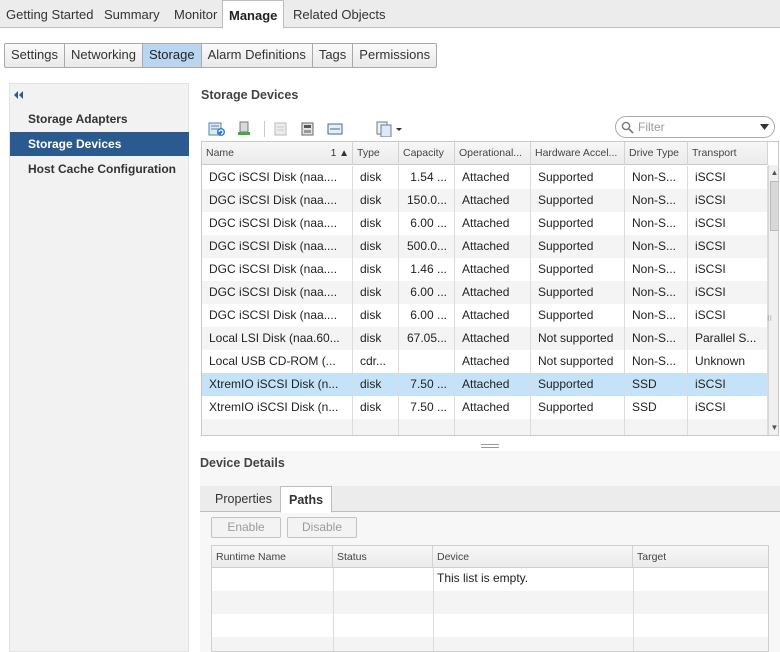 The image size is (780, 652). What do you see at coordinates (728, 361) in the screenshot?
I see `device-transport-cell: Unknown` at bounding box center [728, 361].